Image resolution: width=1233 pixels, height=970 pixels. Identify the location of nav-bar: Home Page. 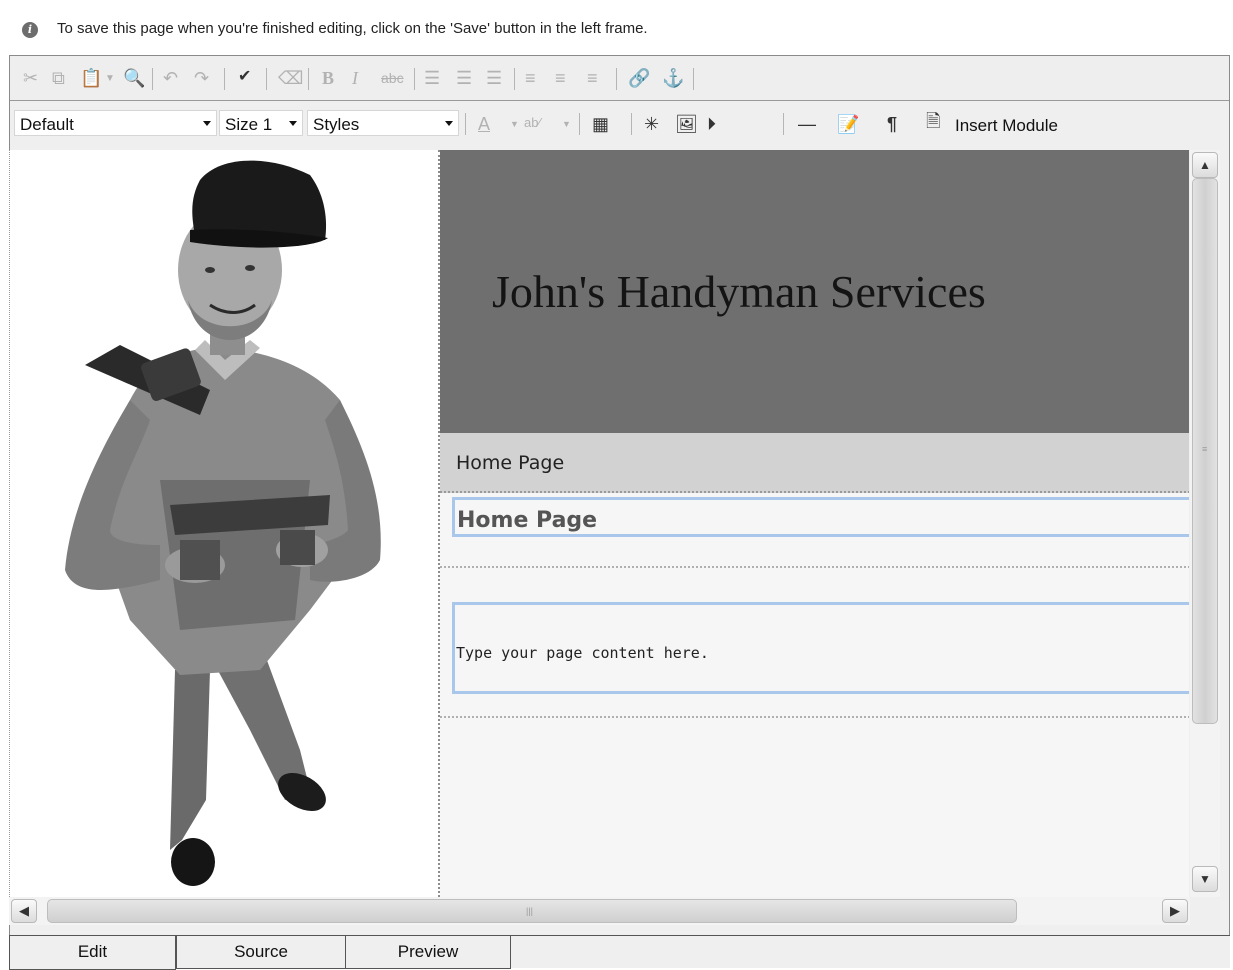
(814, 463).